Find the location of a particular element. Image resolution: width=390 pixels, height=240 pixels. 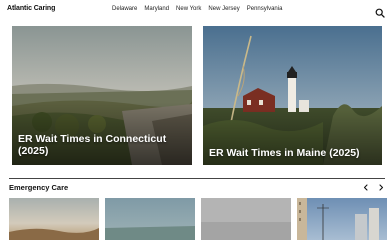

site-logo: Atlantic Caring is located at coordinates (31, 8).